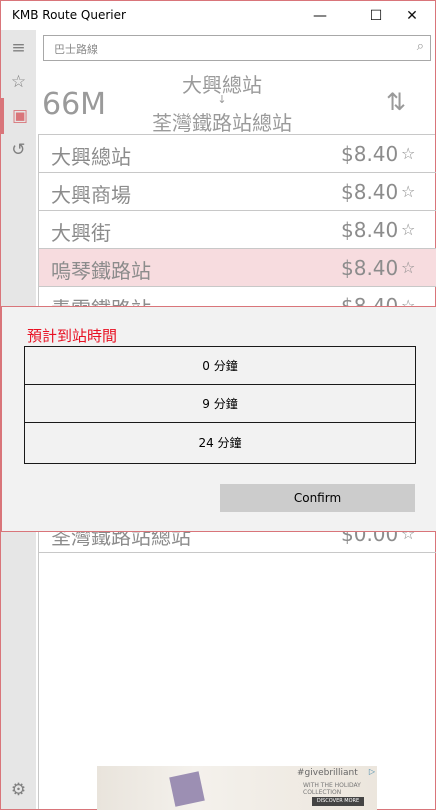 This screenshot has width=436, height=810. What do you see at coordinates (18, 790) in the screenshot?
I see `settings-gear-icon: ⚙` at bounding box center [18, 790].